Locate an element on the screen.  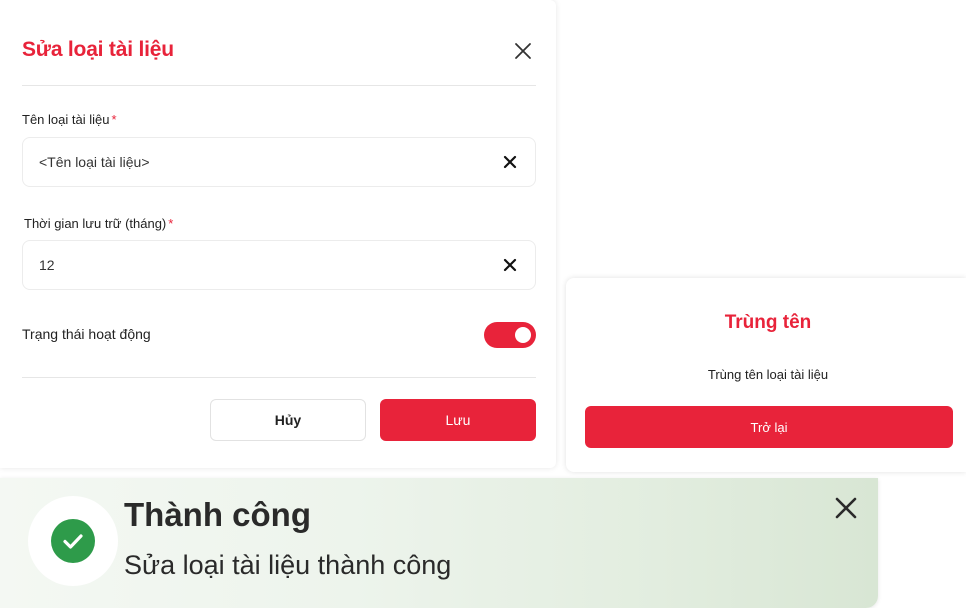
retention-period-field is located at coordinates (279, 265).